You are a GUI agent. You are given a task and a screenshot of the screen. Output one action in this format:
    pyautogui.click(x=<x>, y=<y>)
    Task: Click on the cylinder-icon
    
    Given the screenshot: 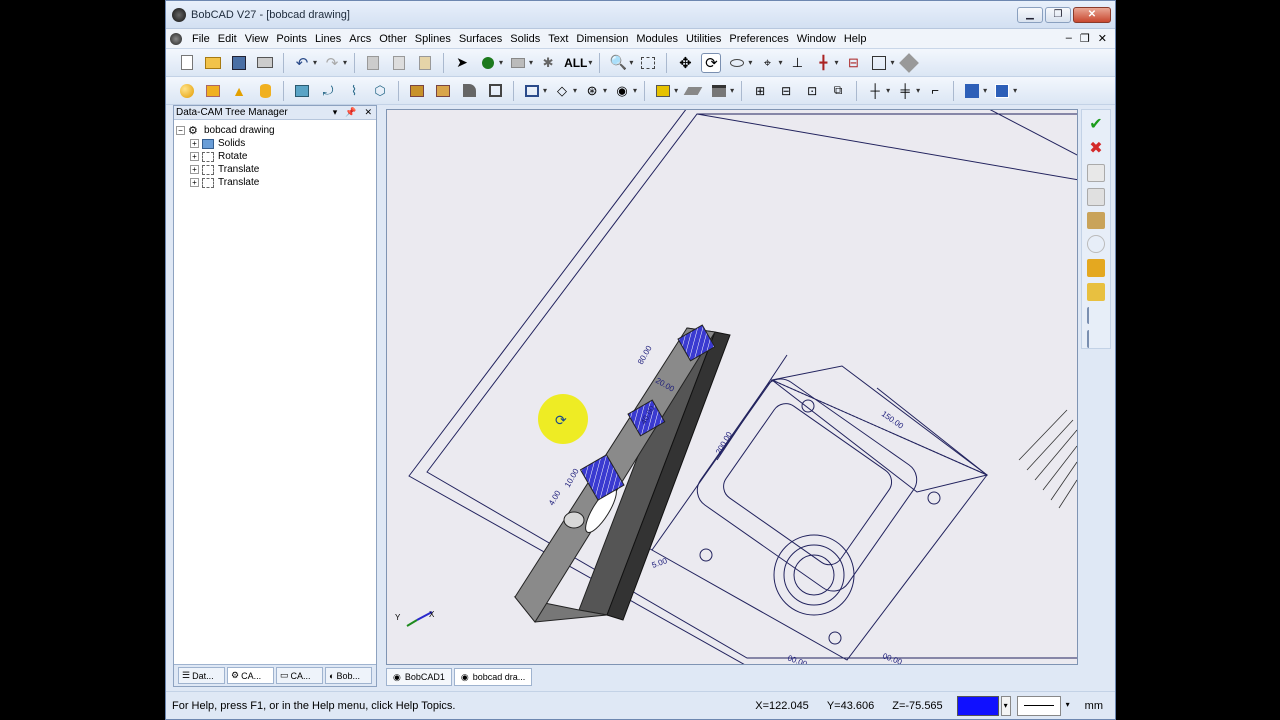 What is the action you would take?
    pyautogui.click(x=265, y=91)
    